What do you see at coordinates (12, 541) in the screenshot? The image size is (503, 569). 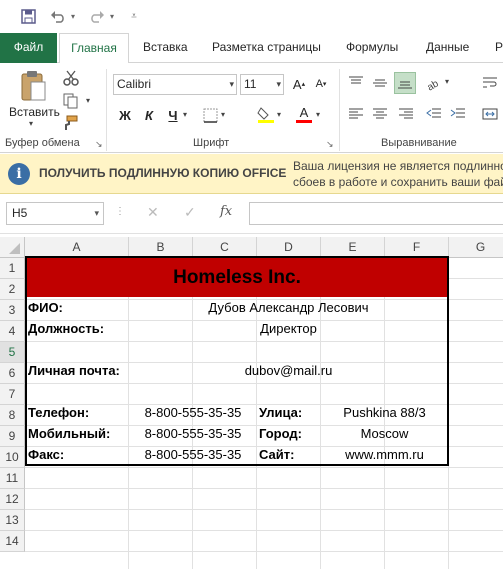 I see `row-header-14: 14` at bounding box center [12, 541].